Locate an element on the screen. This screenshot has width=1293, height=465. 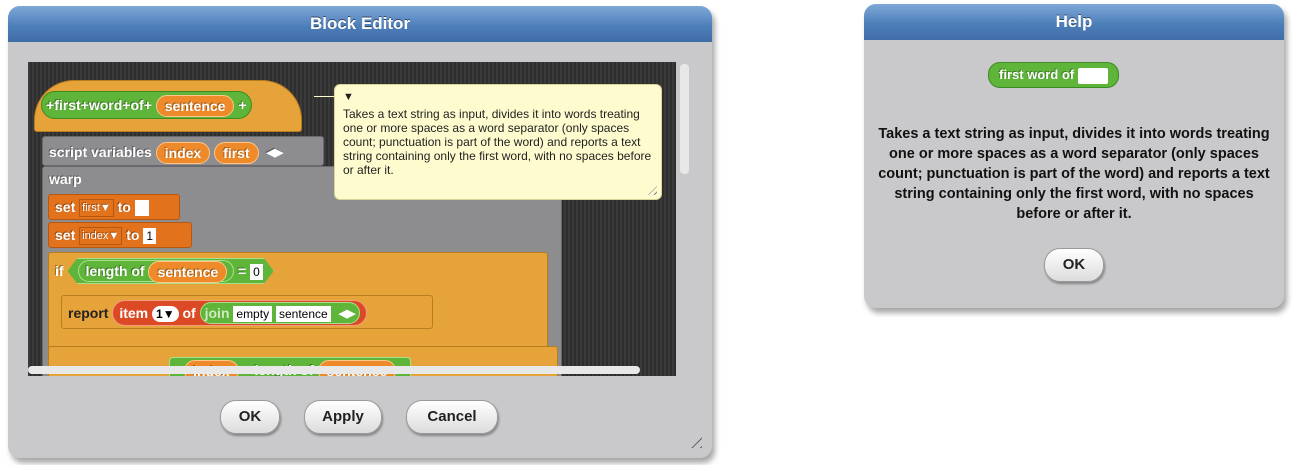
prototype-label-first: first is located at coordinates (67, 105).